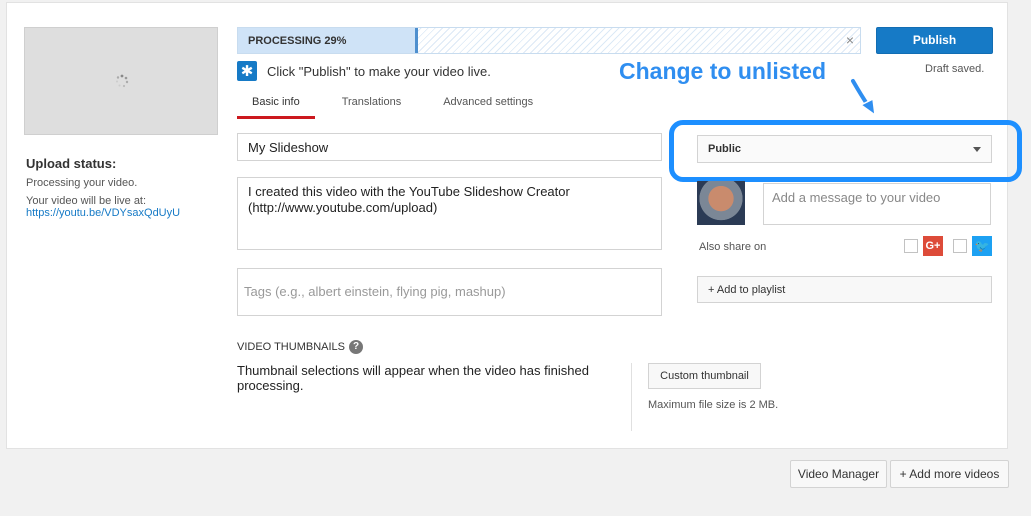 The image size is (1031, 516). I want to click on processing-progress-bar: PROCESSING 29% ×, so click(549, 40).